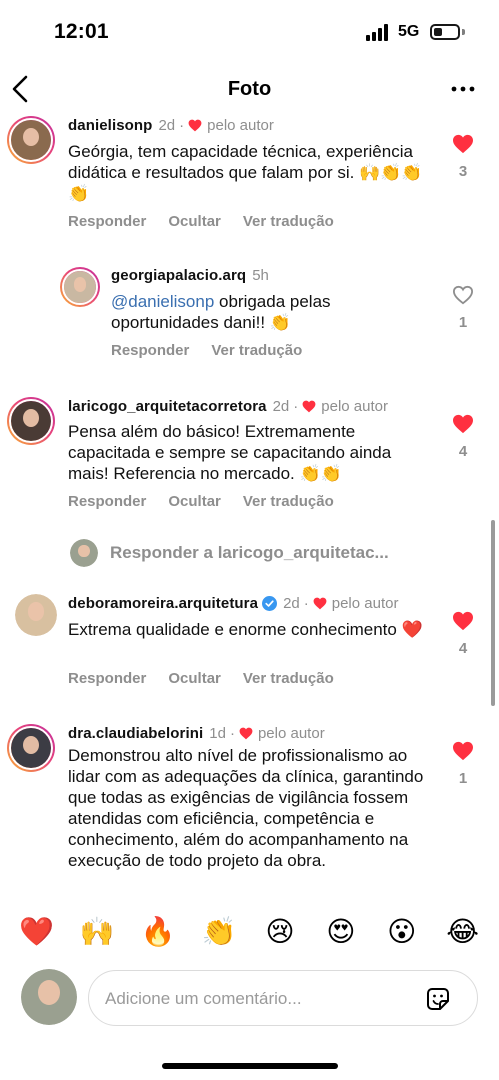 The width and height of the screenshot is (499, 1080). I want to click on battery-icon, so click(445, 32).